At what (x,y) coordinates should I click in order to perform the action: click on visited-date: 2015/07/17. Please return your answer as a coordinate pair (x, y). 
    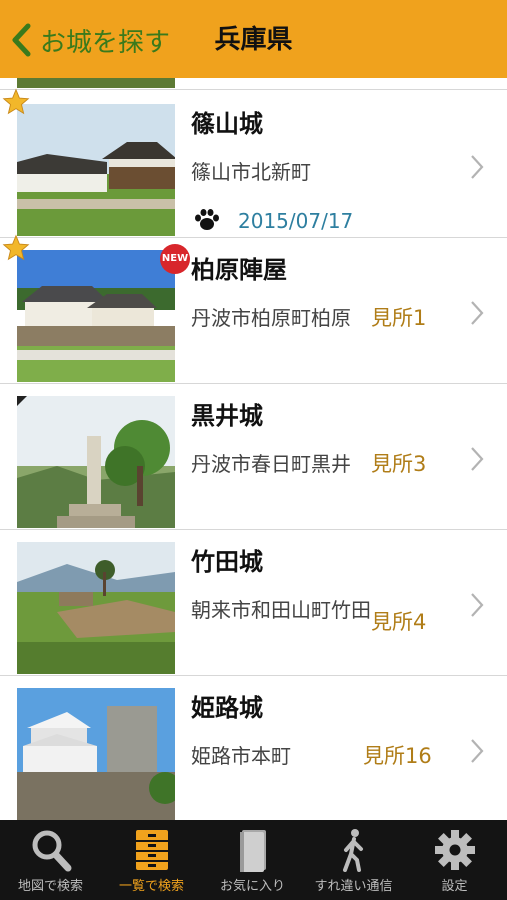
    Looking at the image, I should click on (296, 221).